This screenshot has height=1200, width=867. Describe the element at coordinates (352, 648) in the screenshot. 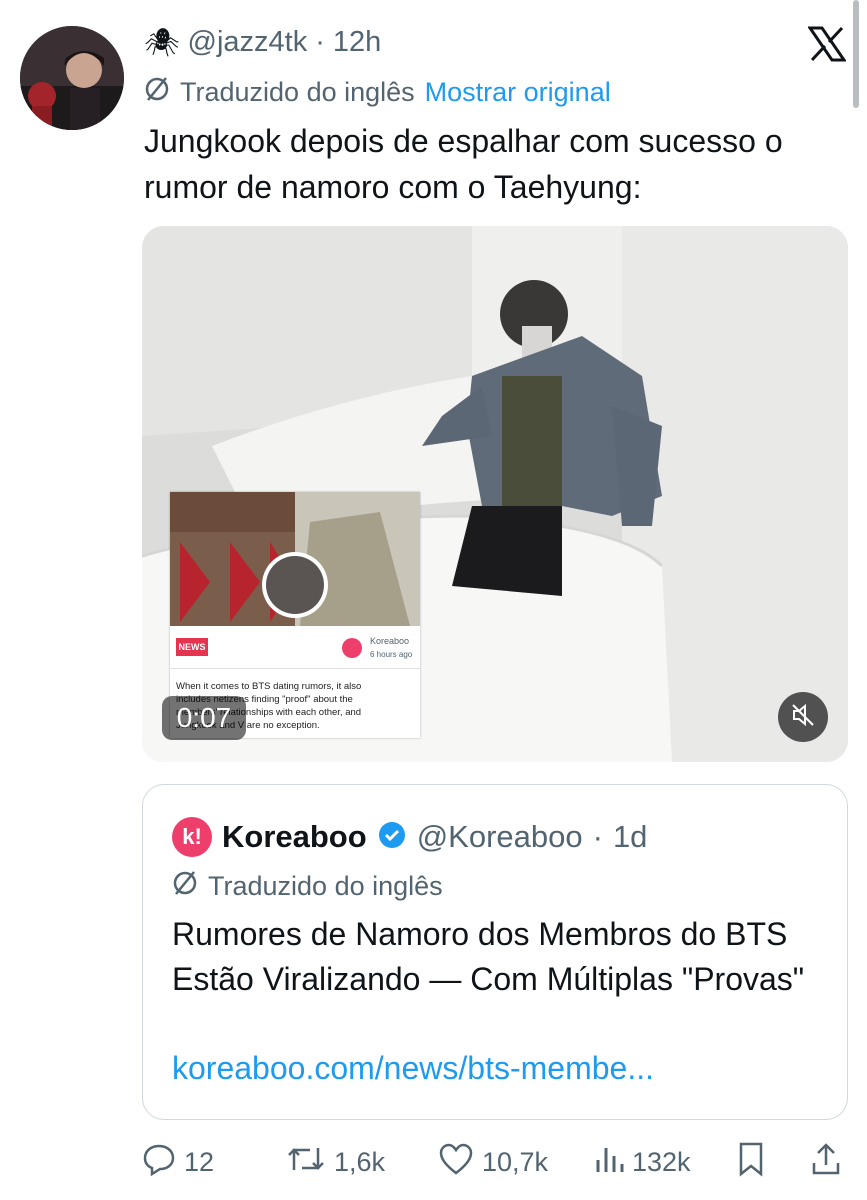

I see `koreaboo-mini-logo-icon` at that location.